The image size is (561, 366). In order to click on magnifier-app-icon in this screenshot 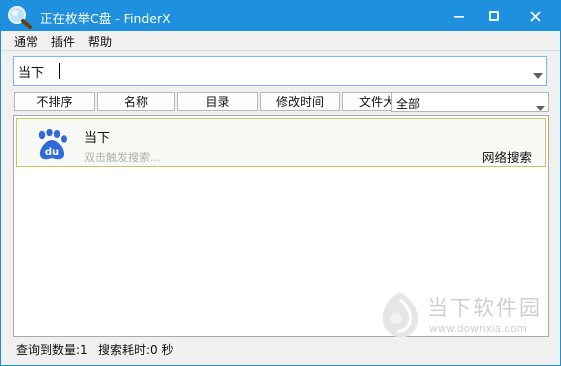, I will do `click(20, 17)`.